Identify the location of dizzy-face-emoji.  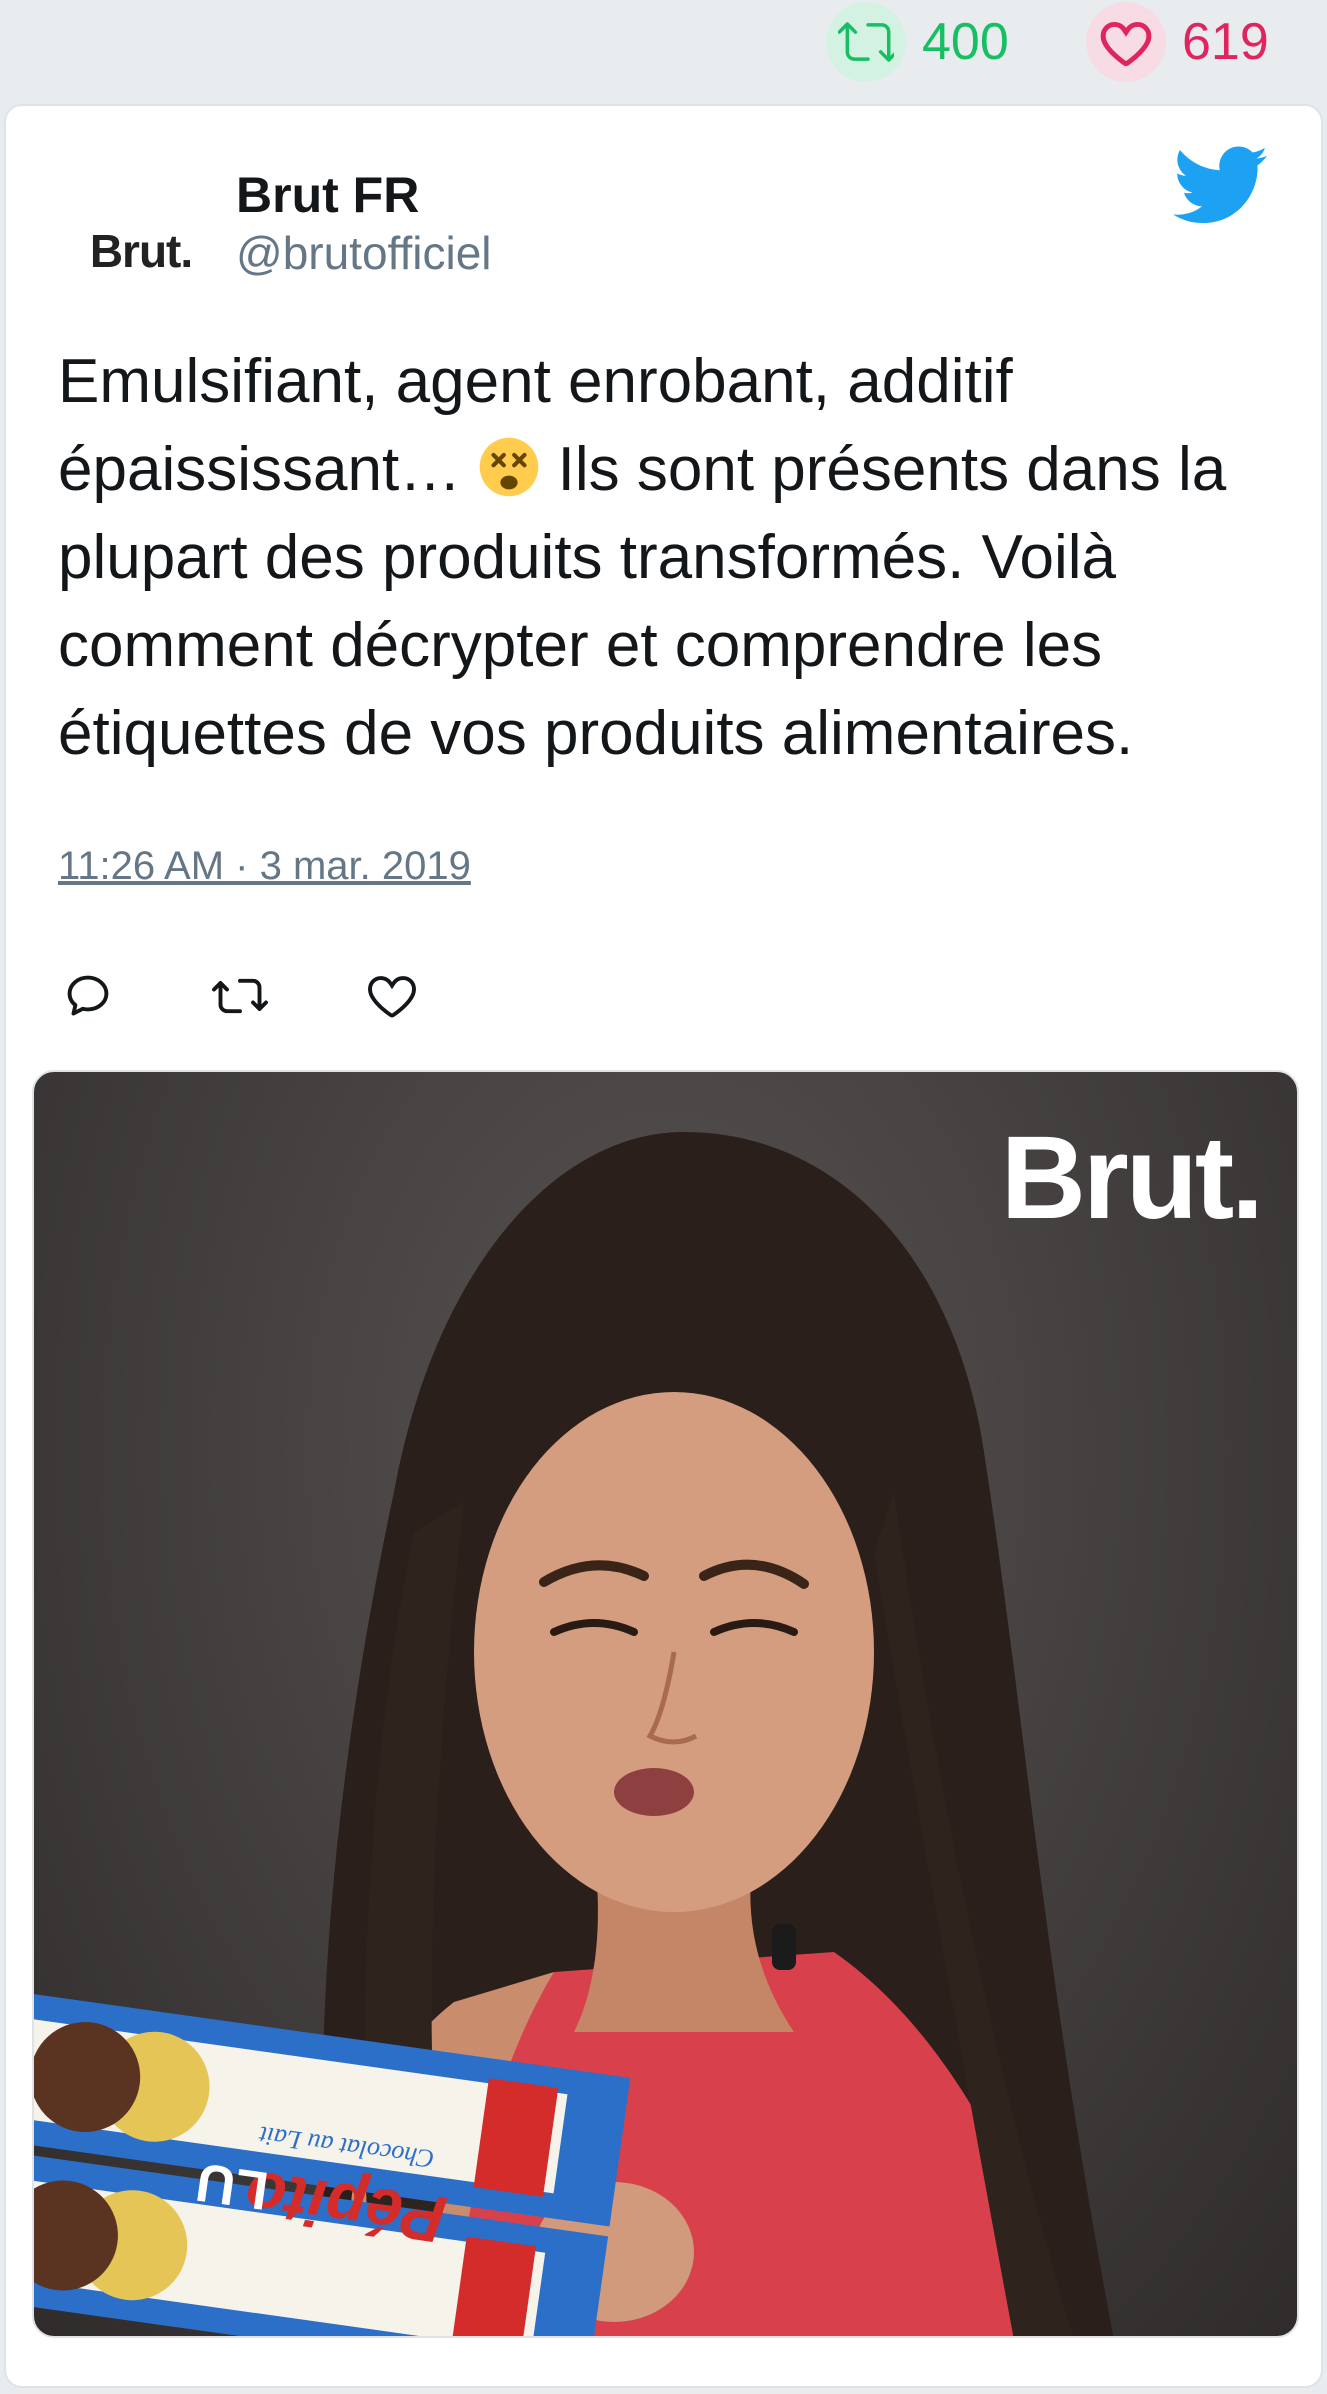
(509, 467).